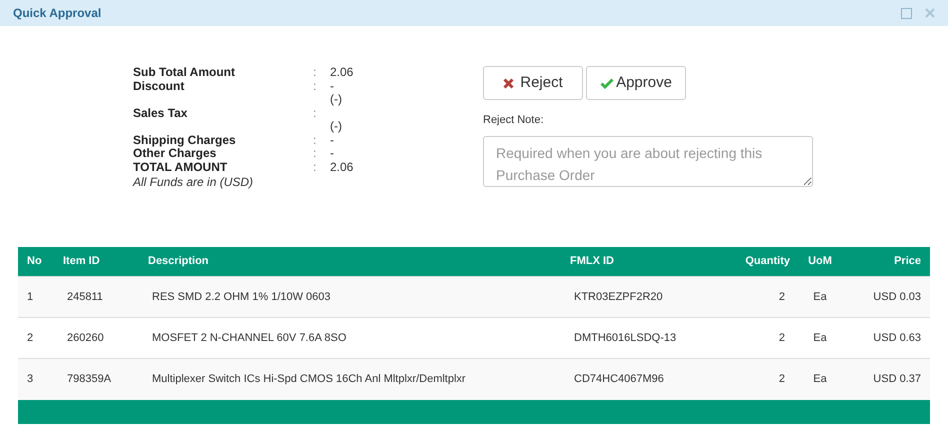 This screenshot has width=948, height=434. Describe the element at coordinates (508, 83) in the screenshot. I see `cross-icon` at that location.